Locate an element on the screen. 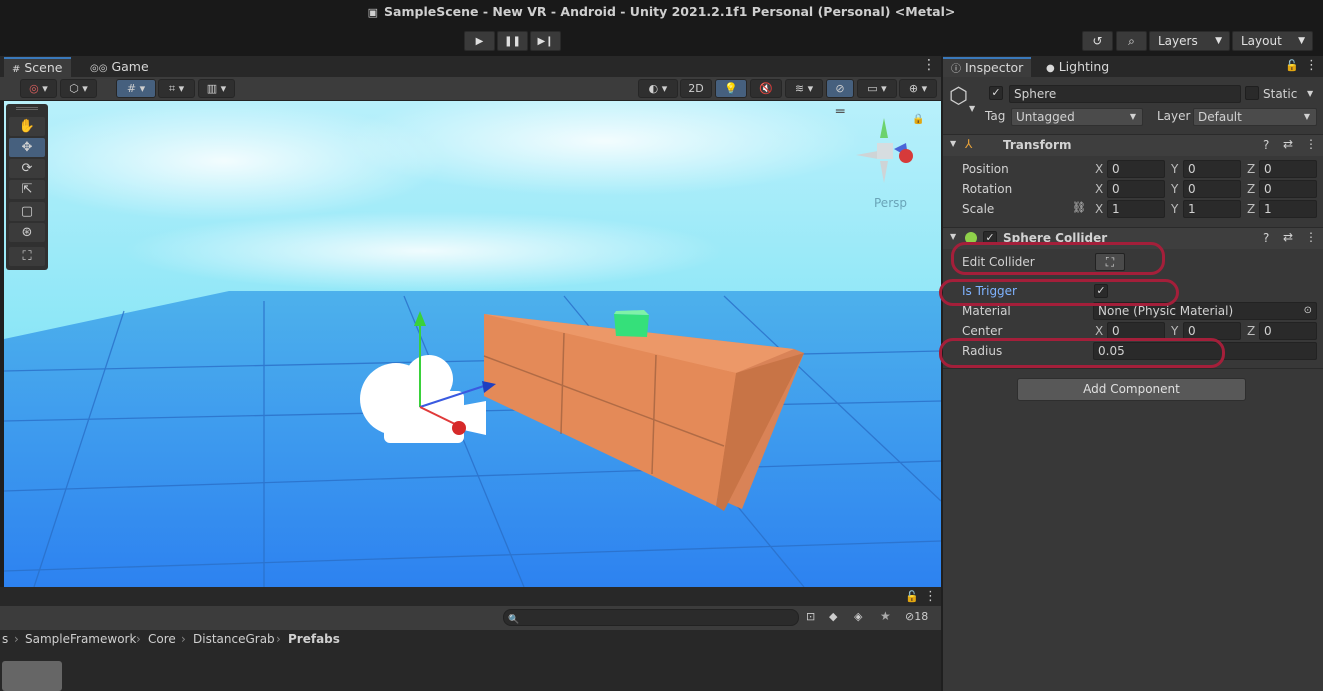 Image resolution: width=1323 pixels, height=691 pixels. hand-tool-button: ✋ is located at coordinates (27, 126).